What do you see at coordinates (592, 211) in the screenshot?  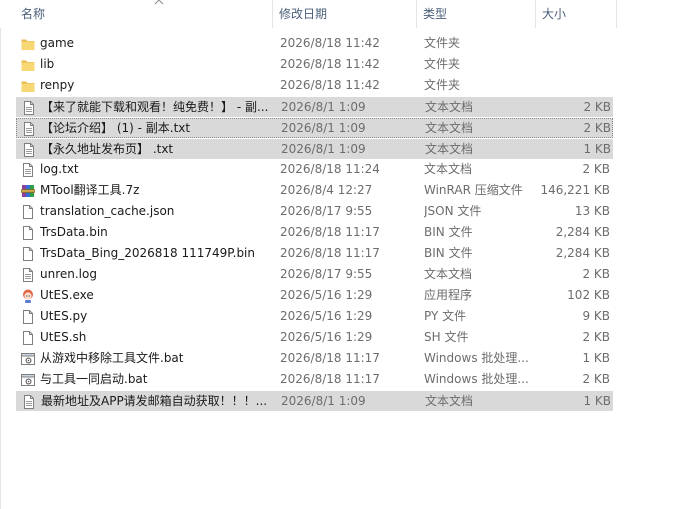 I see `file-size: 13 KB` at bounding box center [592, 211].